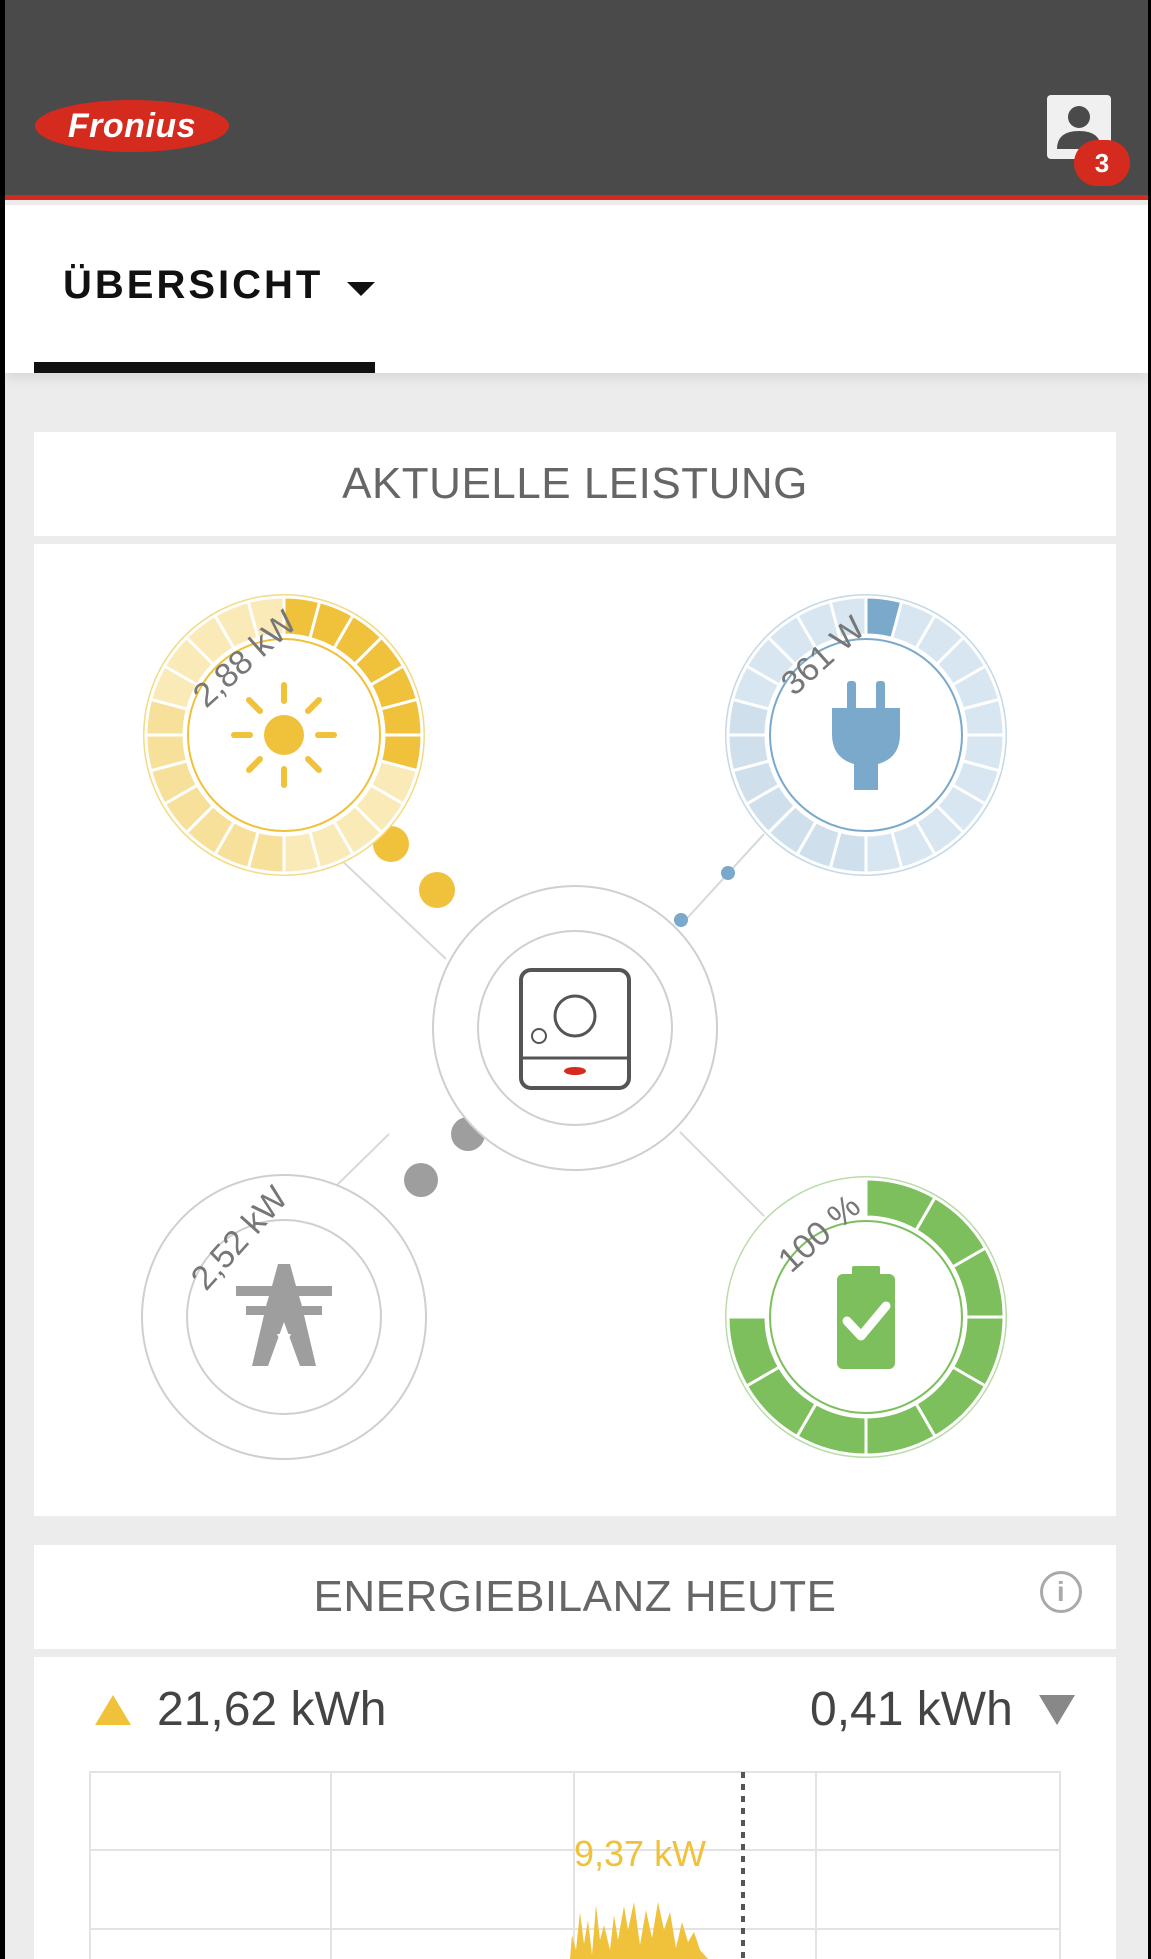 Image resolution: width=1151 pixels, height=1959 pixels. I want to click on production-area, so click(639, 1930).